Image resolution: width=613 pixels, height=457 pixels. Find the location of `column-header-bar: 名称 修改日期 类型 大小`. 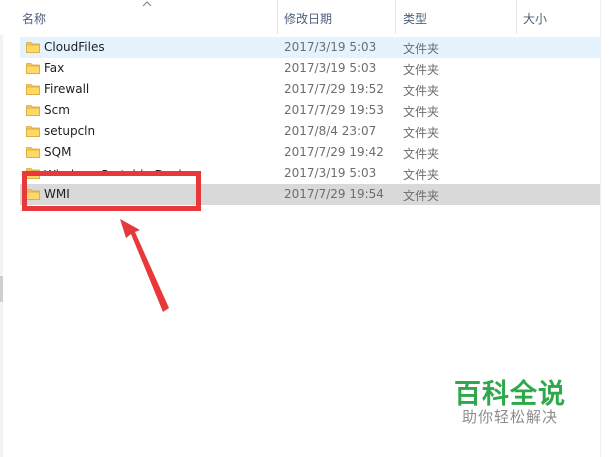

column-header-bar: 名称 修改日期 类型 大小 is located at coordinates (300, 17).